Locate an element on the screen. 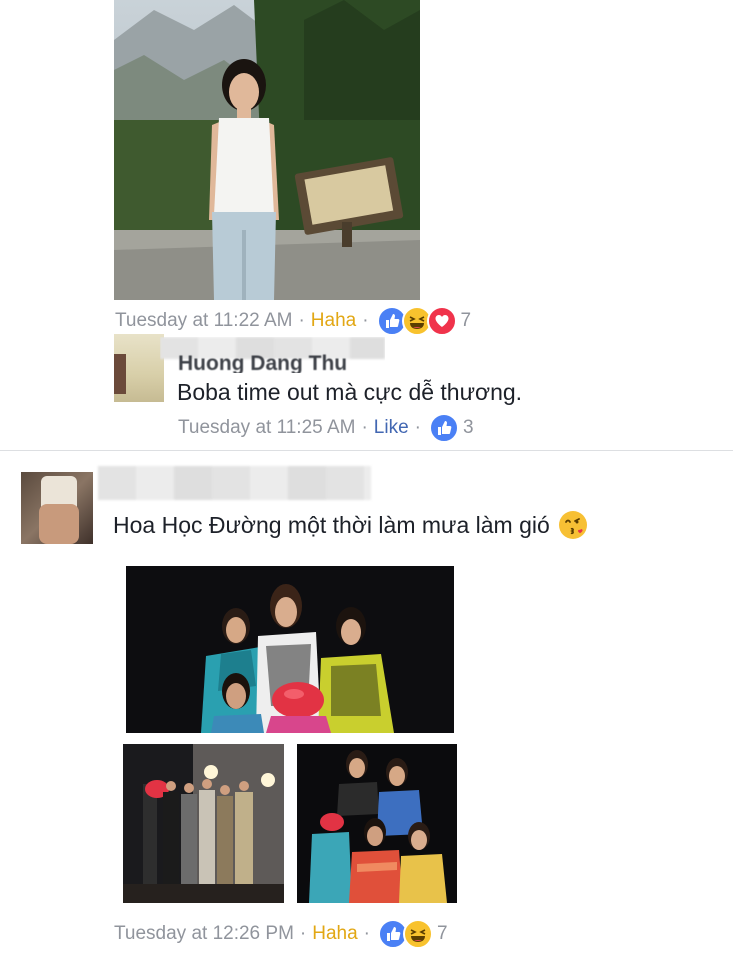 This screenshot has width=733, height=960. comment2-text-row: Hoa Học Đường một thời làm mưa làm gió is located at coordinates (350, 525).